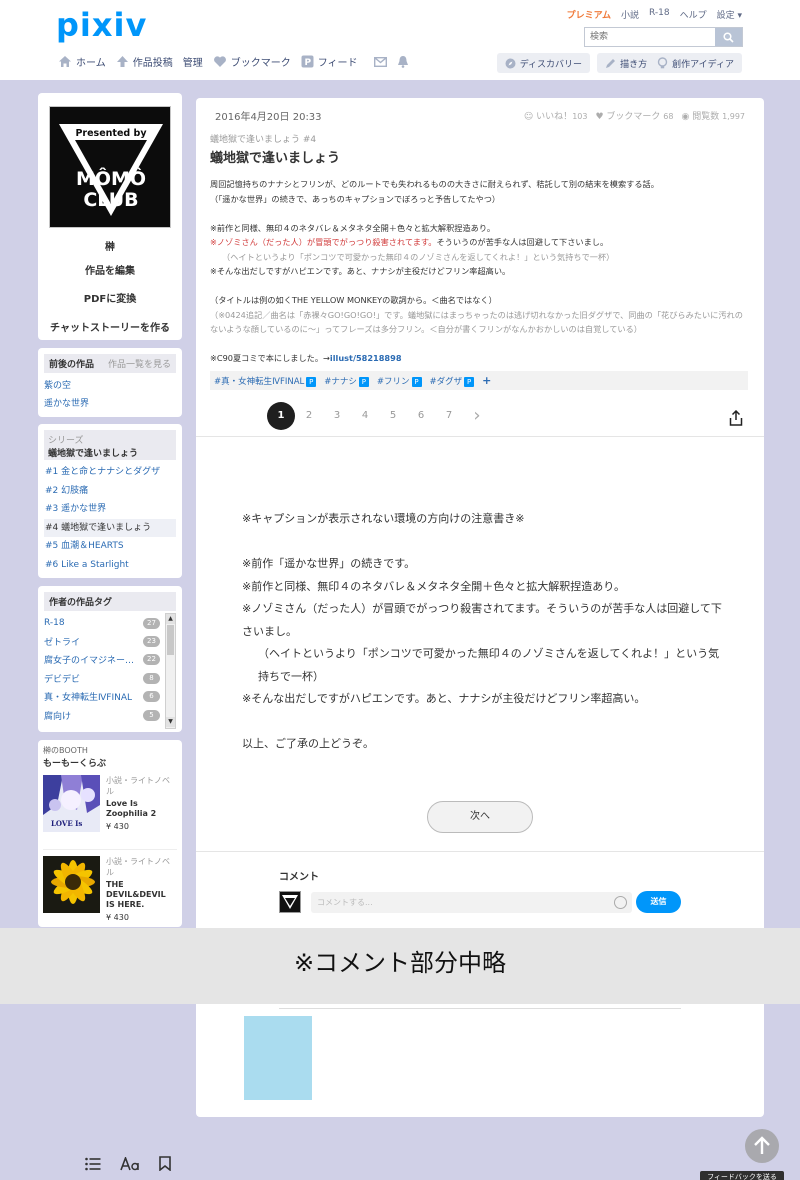 The height and width of the screenshot is (1180, 800). Describe the element at coordinates (165, 1163) in the screenshot. I see `bookmark-icon` at that location.